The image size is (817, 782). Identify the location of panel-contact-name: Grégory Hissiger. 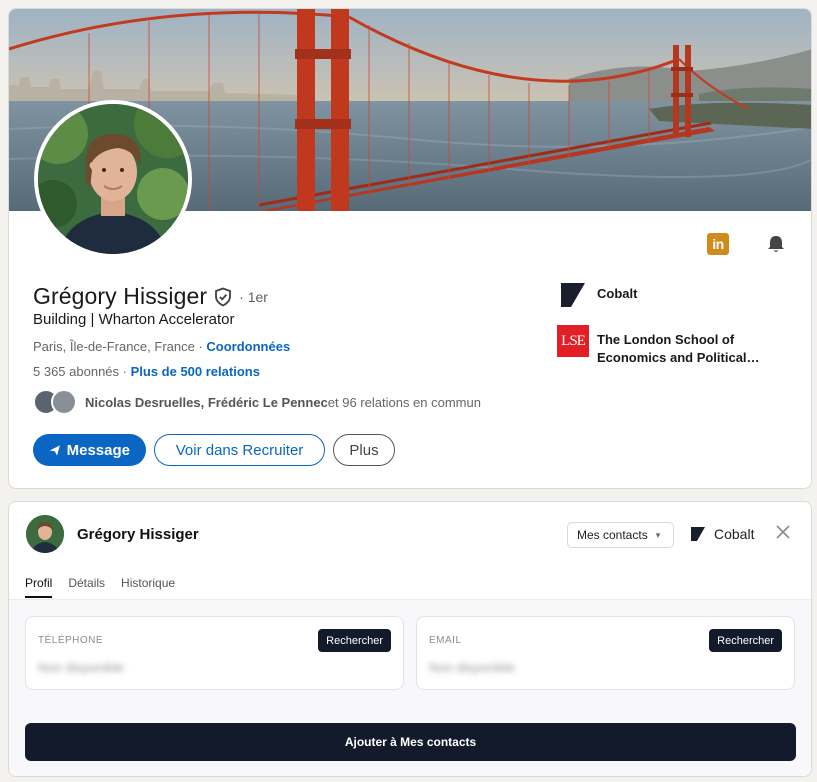
(138, 534).